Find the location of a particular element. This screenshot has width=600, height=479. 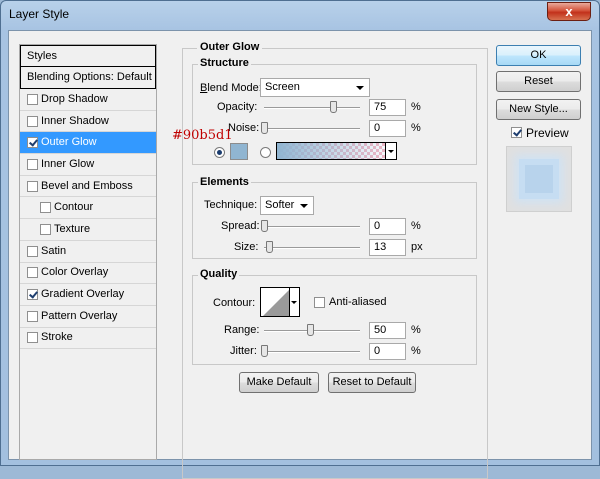

style-item-color-overlay: Color Overlay is located at coordinates (88, 274).